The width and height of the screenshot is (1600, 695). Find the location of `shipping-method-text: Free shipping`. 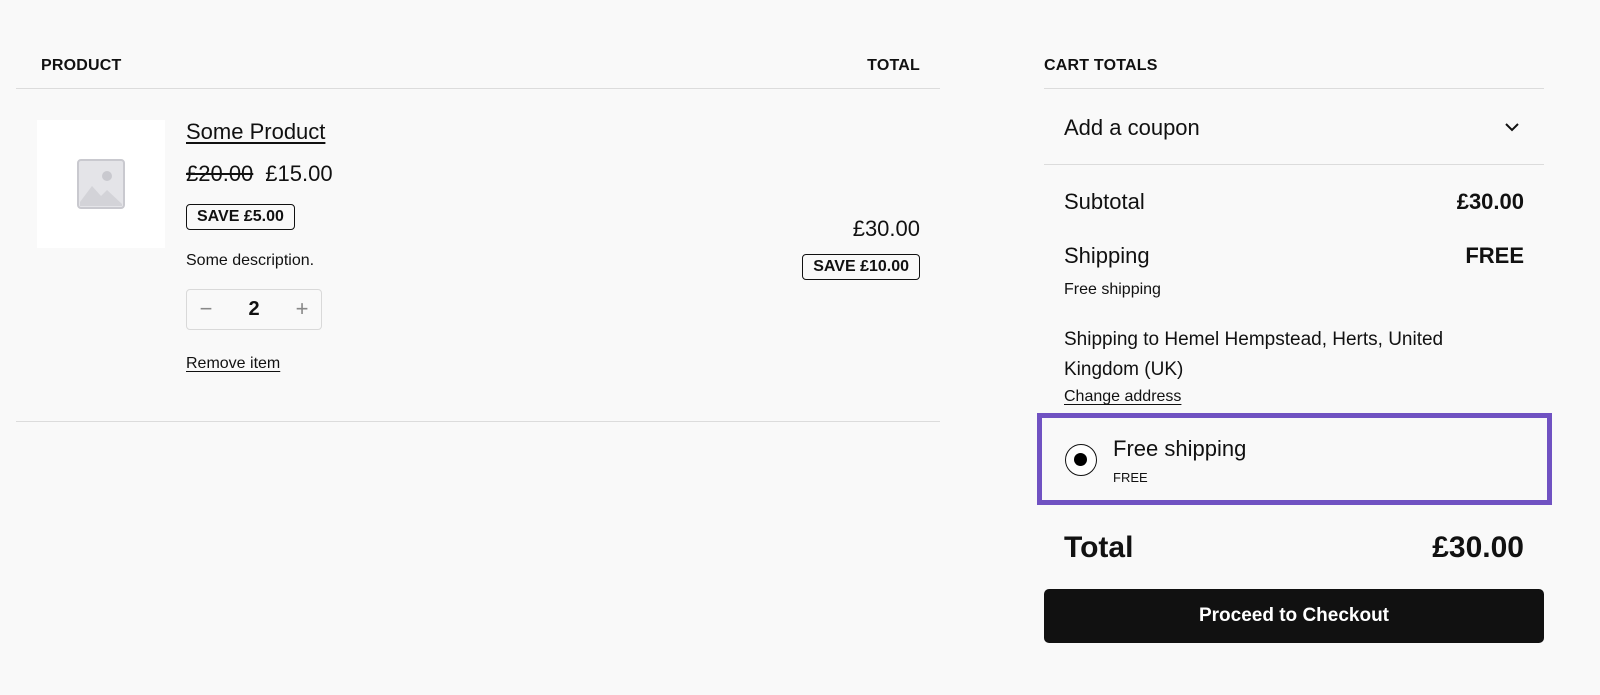

shipping-method-text: Free shipping is located at coordinates (1112, 289).